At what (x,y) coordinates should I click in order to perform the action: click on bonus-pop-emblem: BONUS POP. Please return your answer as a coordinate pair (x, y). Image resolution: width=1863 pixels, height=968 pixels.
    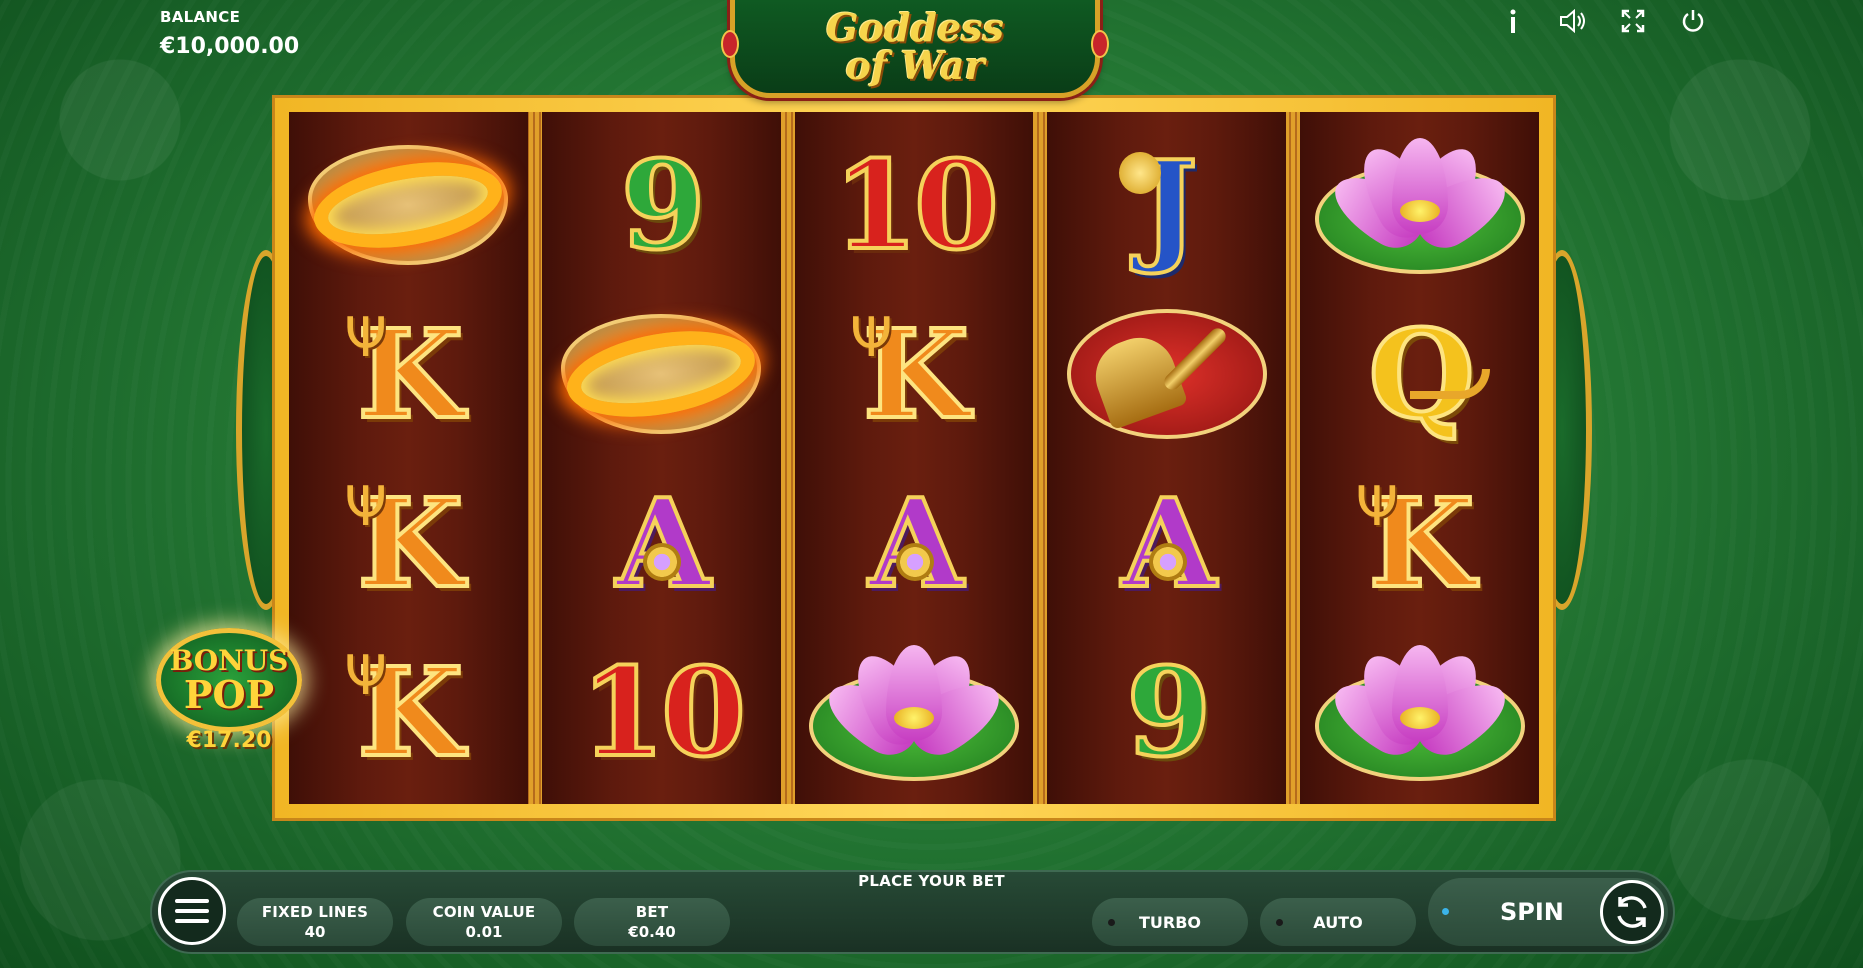
    Looking at the image, I should click on (229, 680).